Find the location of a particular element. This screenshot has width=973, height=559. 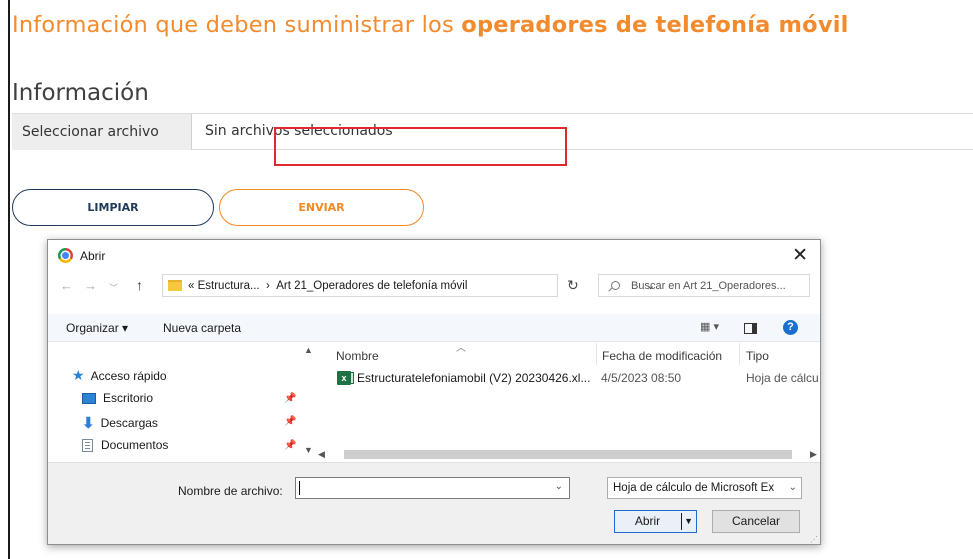

preview-pane-icon is located at coordinates (750, 328).